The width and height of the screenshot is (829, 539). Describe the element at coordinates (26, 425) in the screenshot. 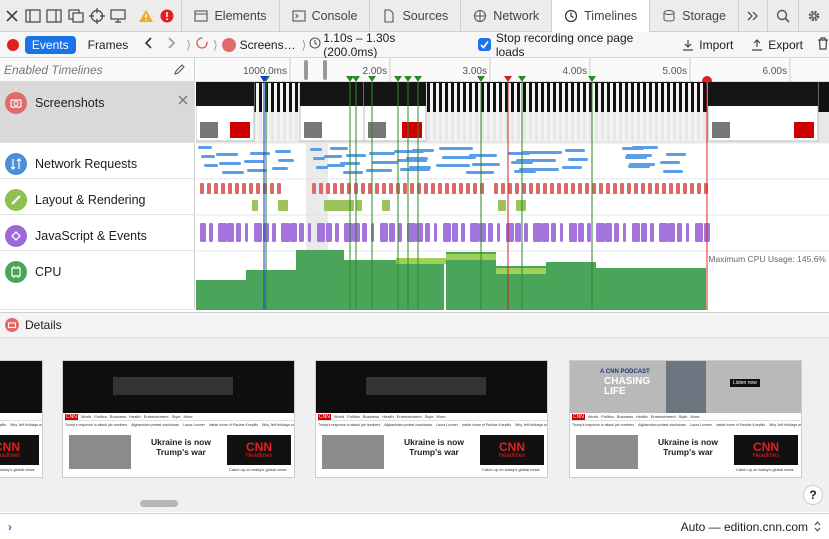

I see `frame-ticker: Why Jeff Holidays went` at that location.